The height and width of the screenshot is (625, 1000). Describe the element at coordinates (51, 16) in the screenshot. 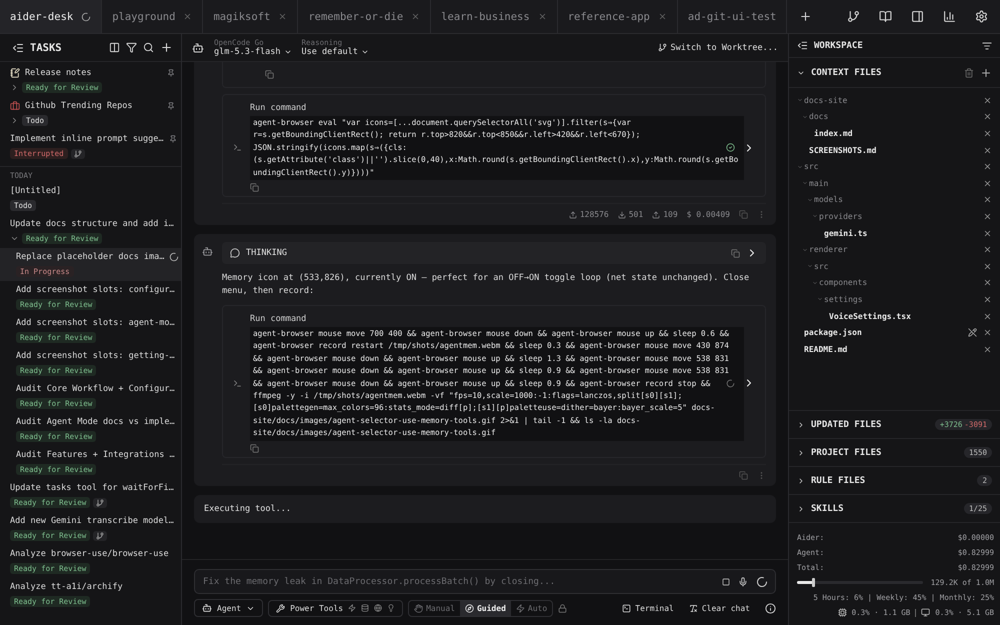

I see `project-tab: aider-desk` at that location.